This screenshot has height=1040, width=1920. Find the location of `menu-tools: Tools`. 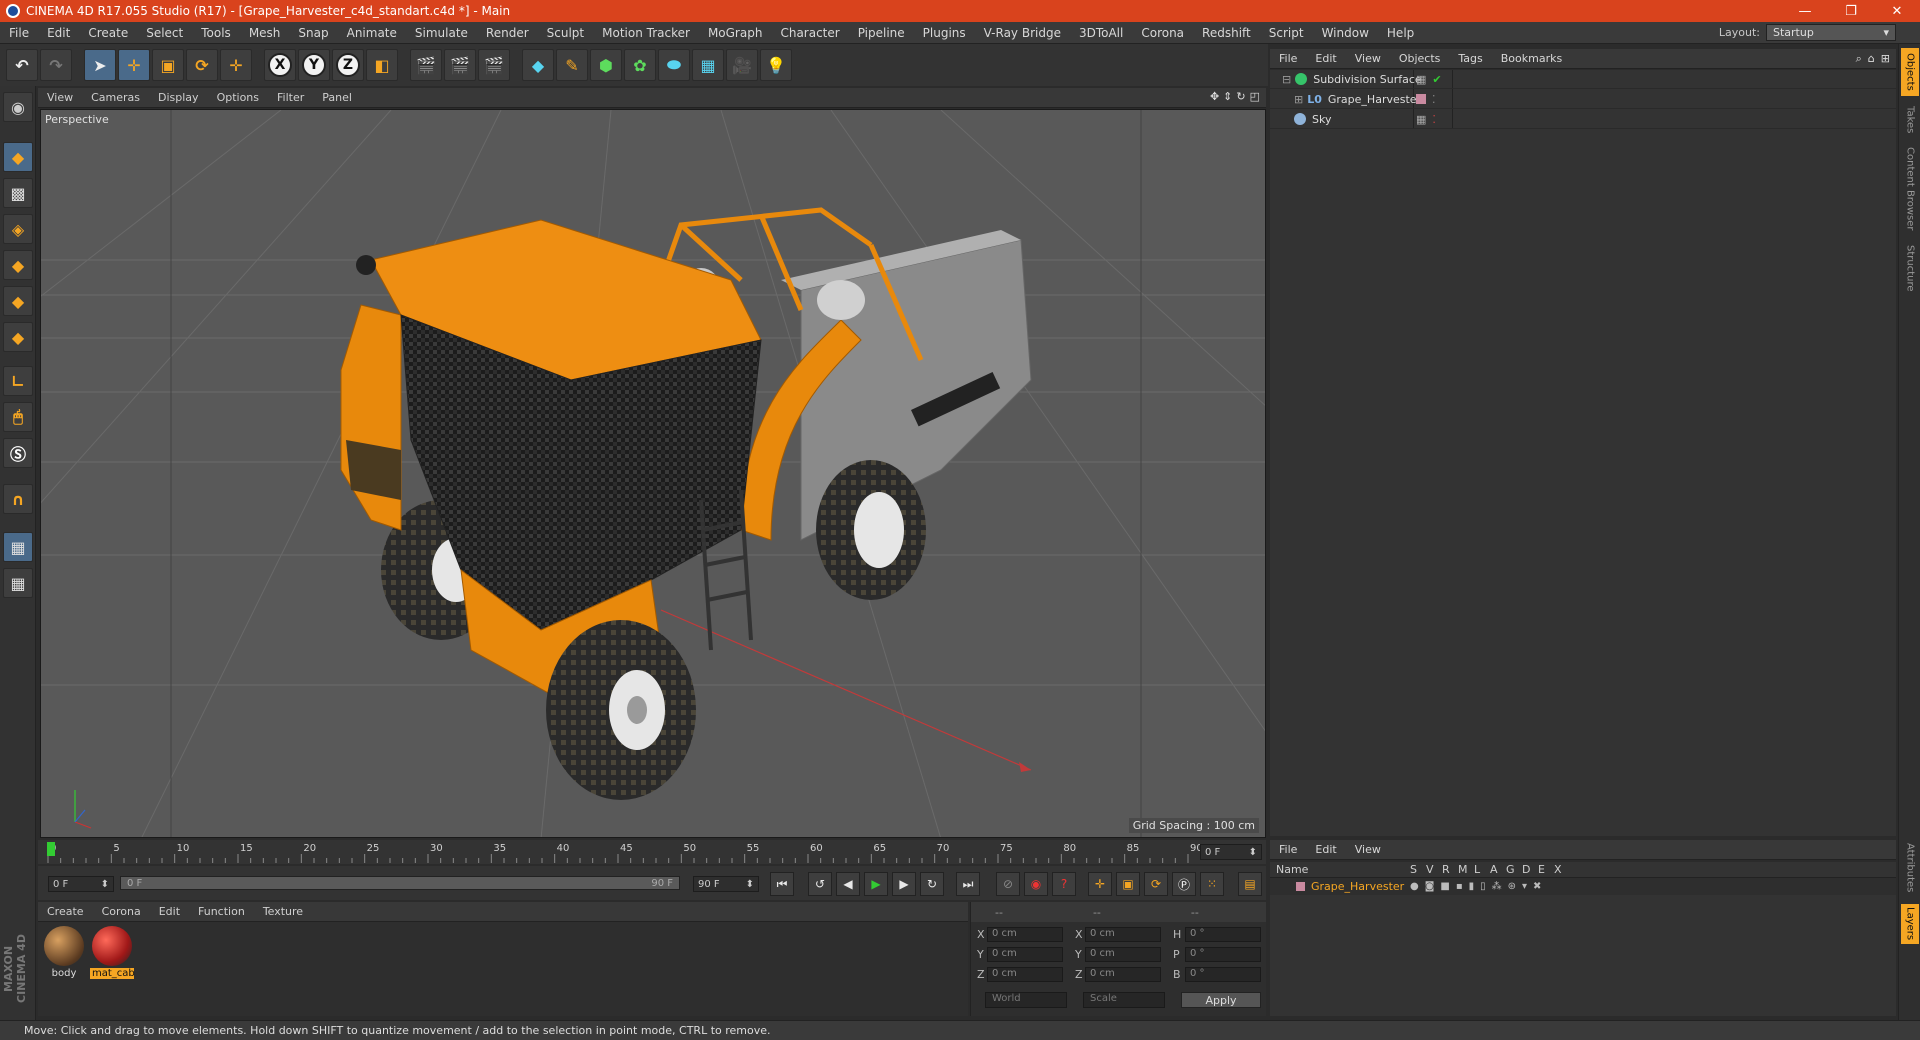

menu-tools: Tools is located at coordinates (216, 33).